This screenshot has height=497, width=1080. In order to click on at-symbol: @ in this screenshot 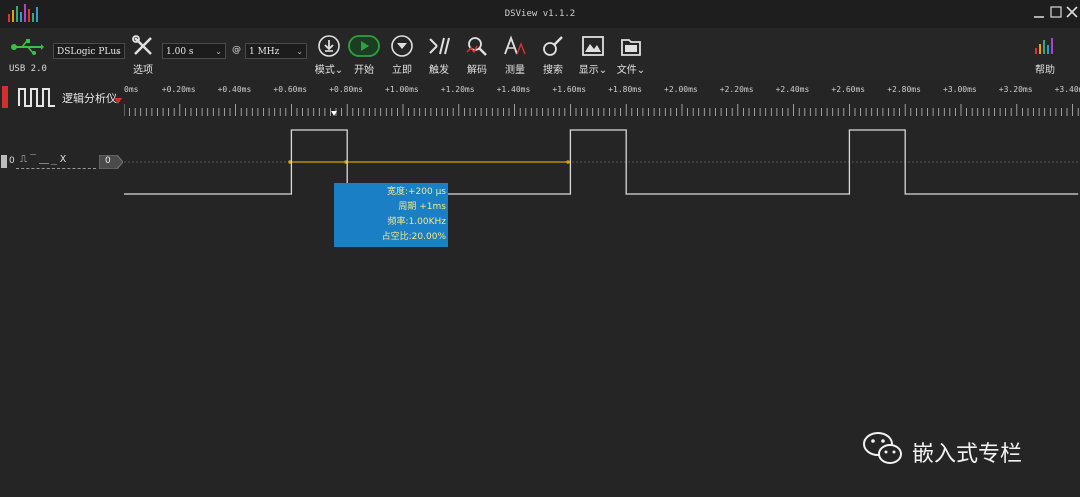, I will do `click(236, 50)`.